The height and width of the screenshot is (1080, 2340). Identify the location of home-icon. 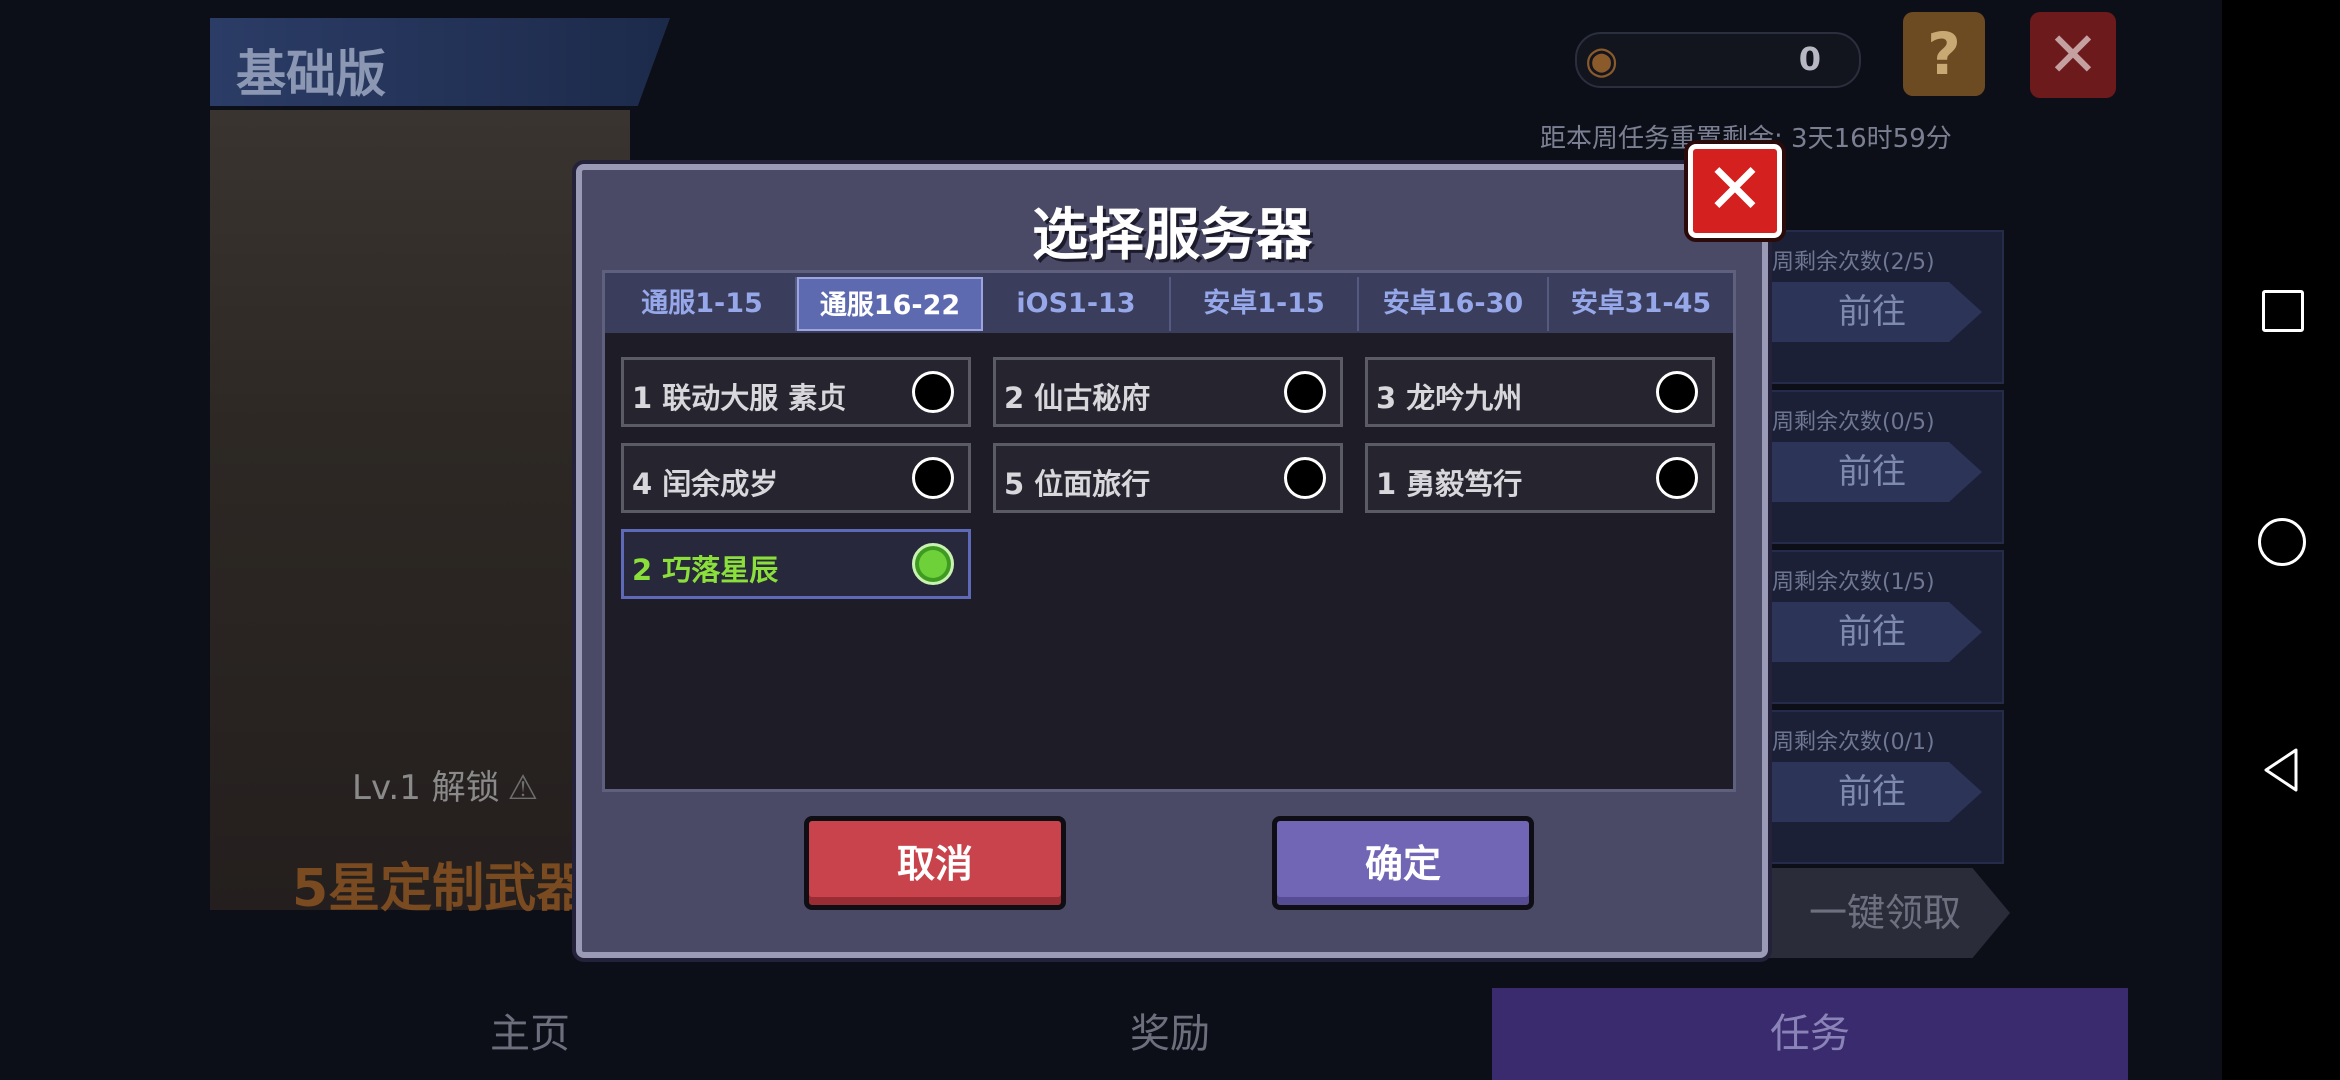
(2282, 542).